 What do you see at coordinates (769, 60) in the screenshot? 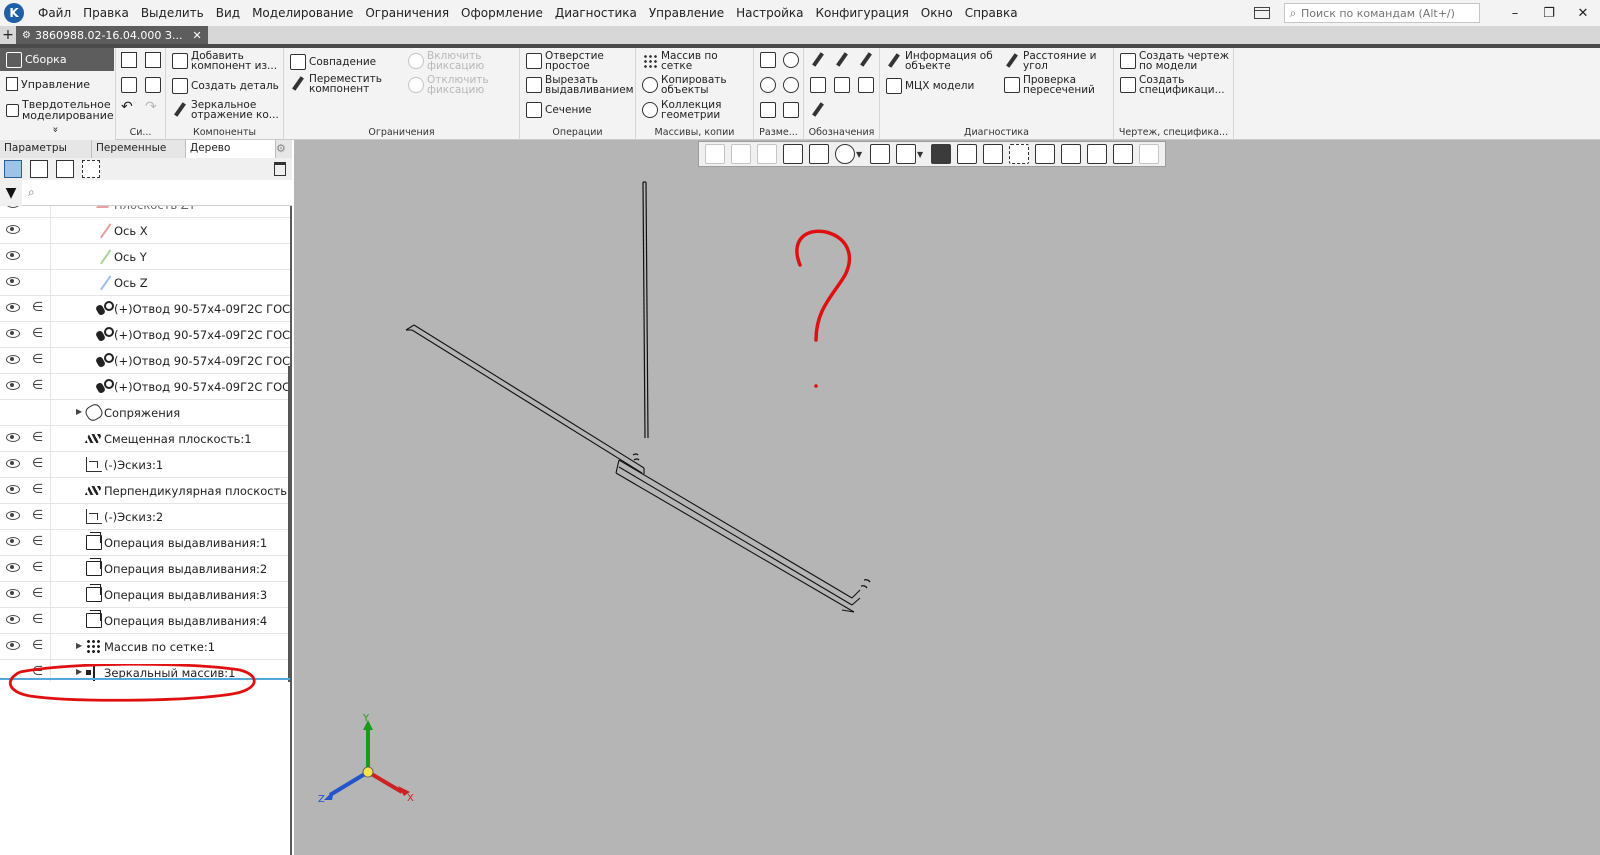
I see `linear-dimension-button` at bounding box center [769, 60].